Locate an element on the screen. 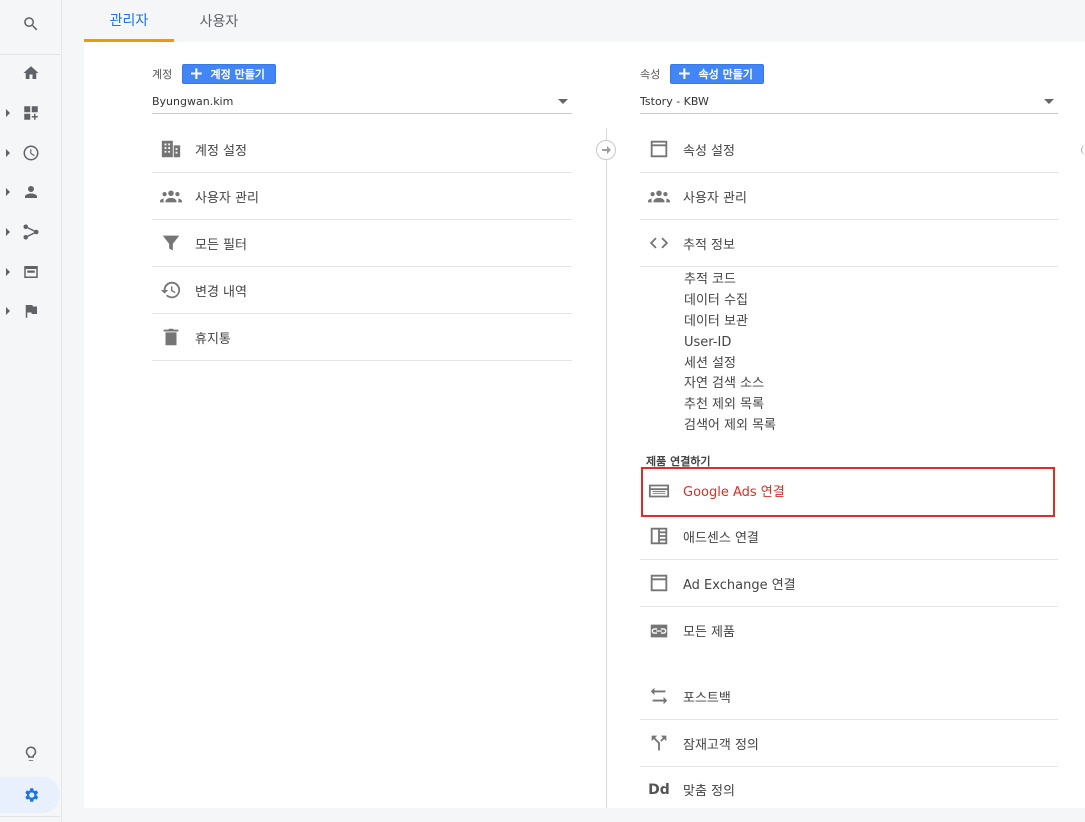  trash-icon is located at coordinates (171, 337).